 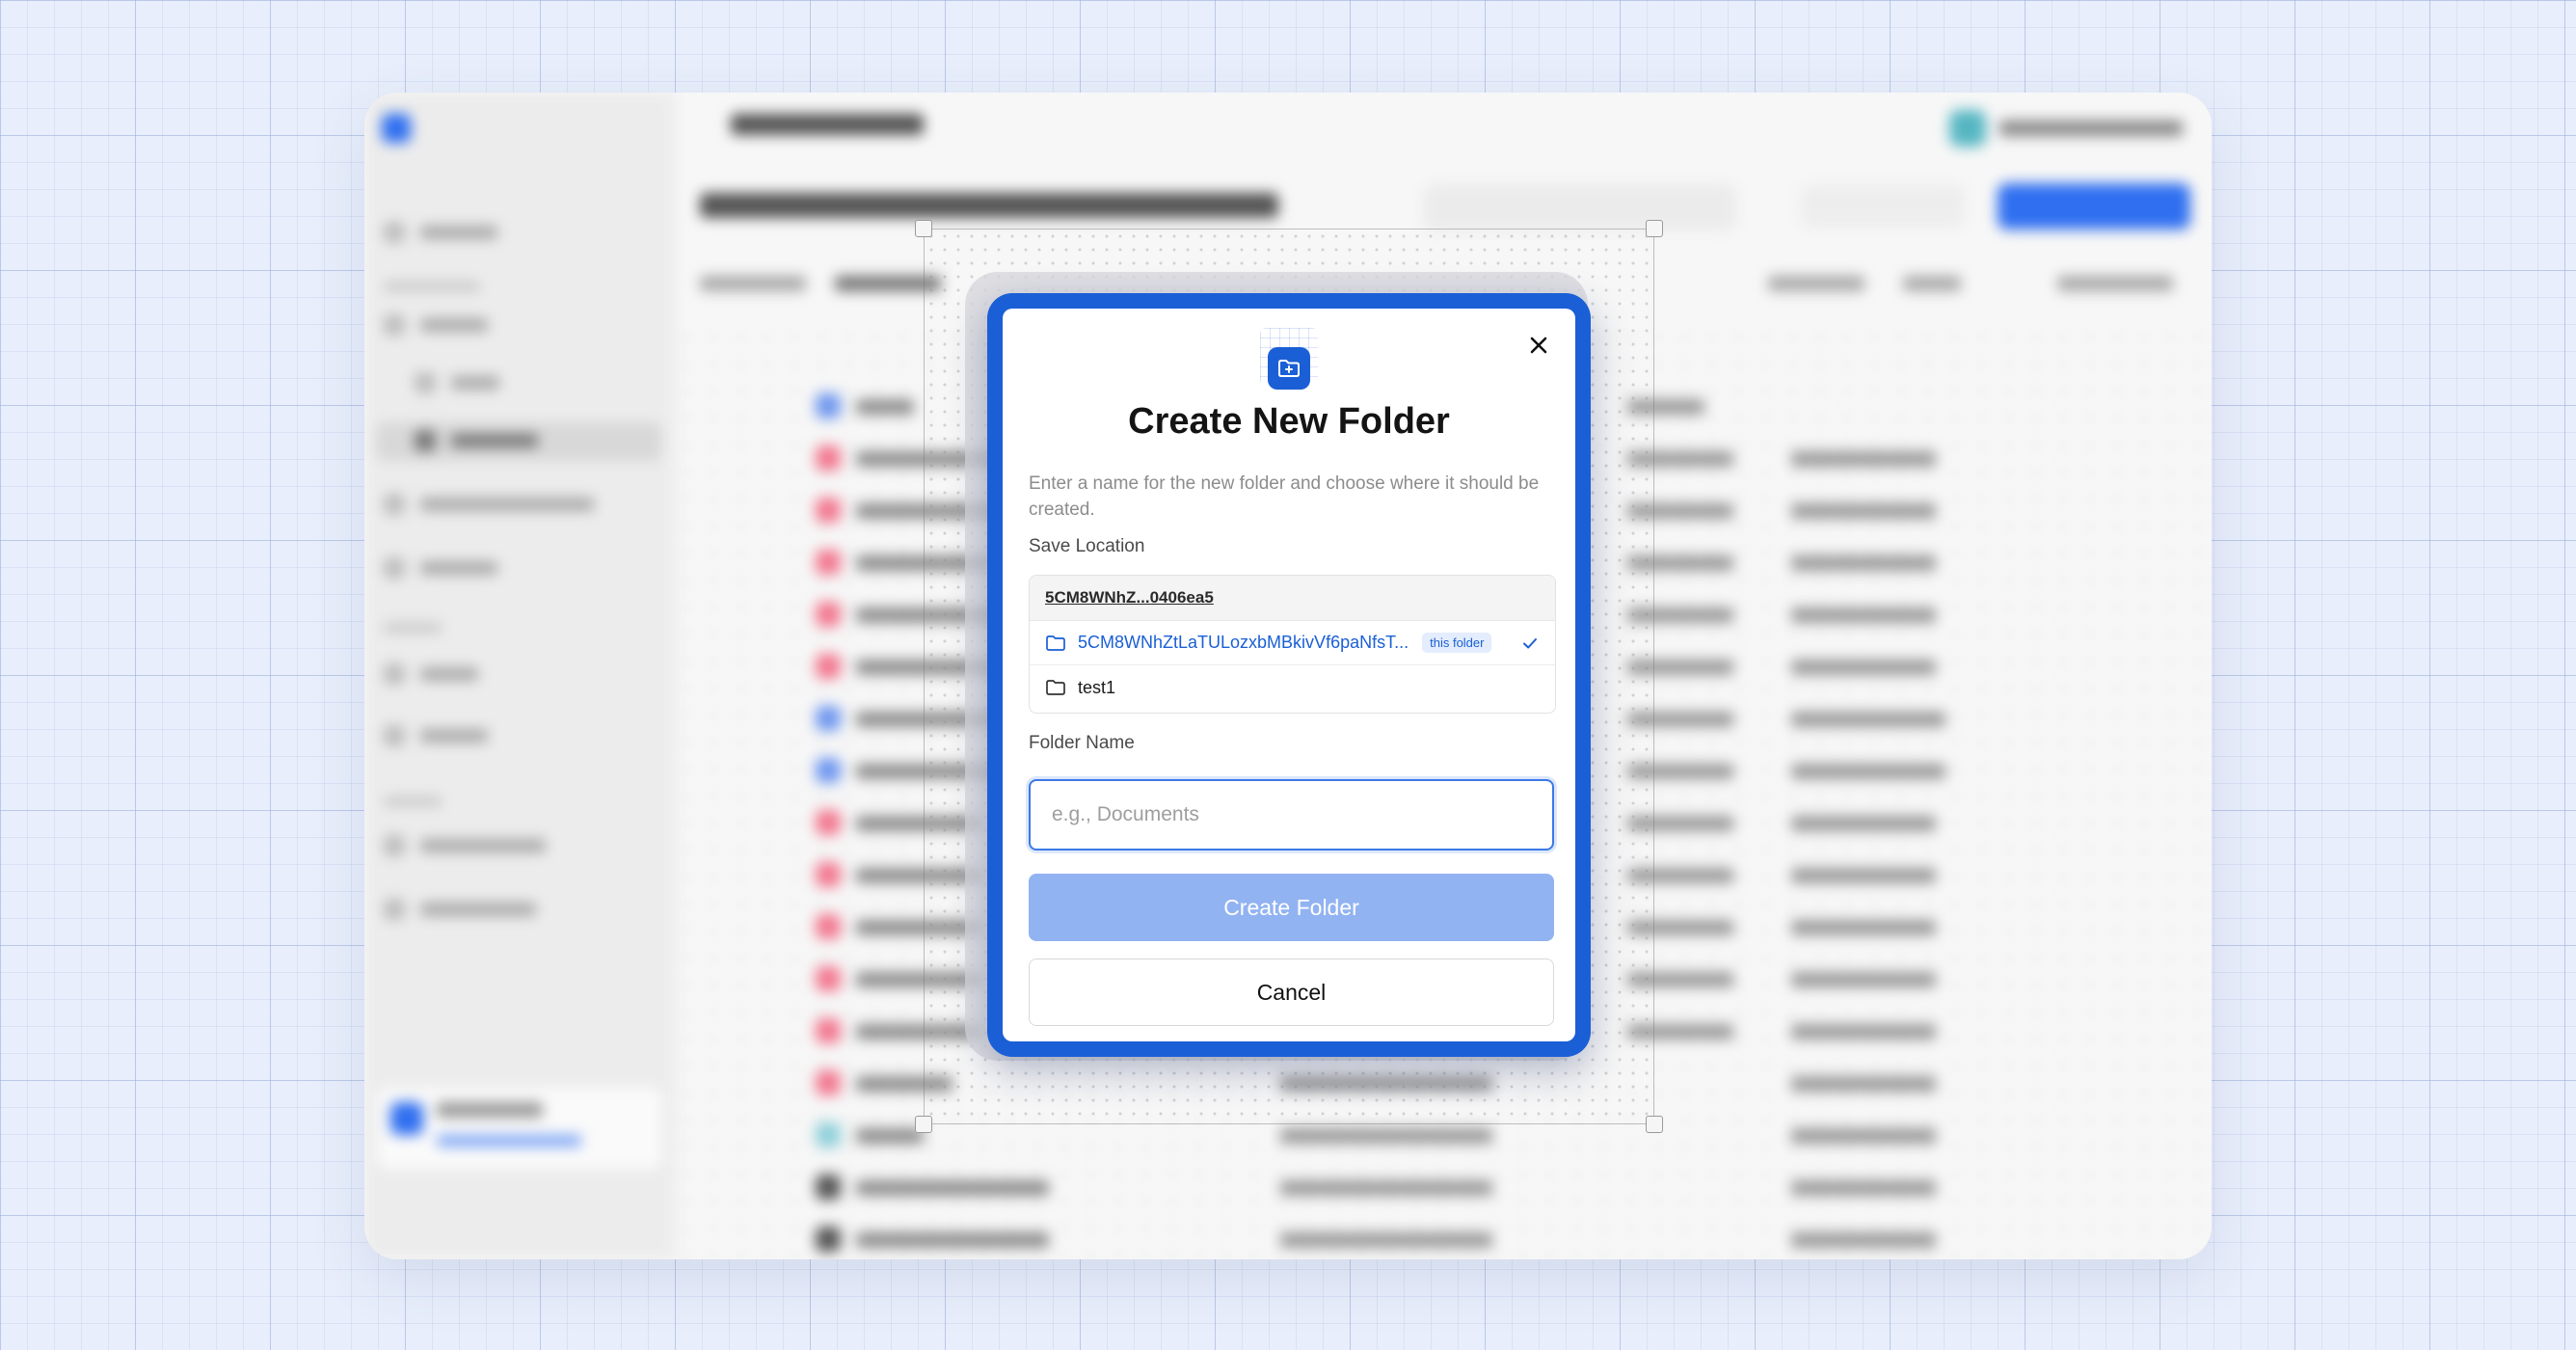 I want to click on background-path, so click(x=989, y=205).